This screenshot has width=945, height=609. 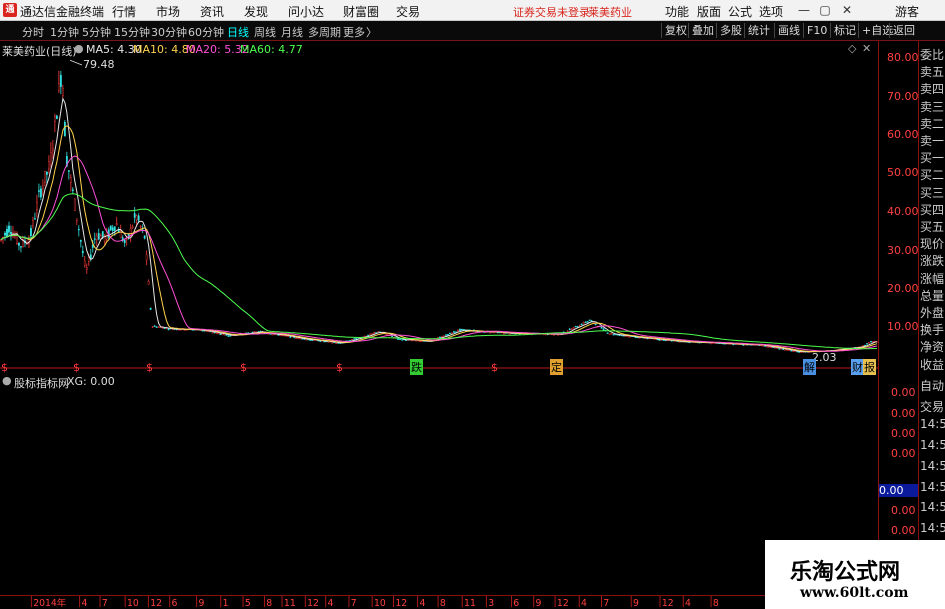 I want to click on menu-market-quotes: 行情, so click(x=124, y=11).